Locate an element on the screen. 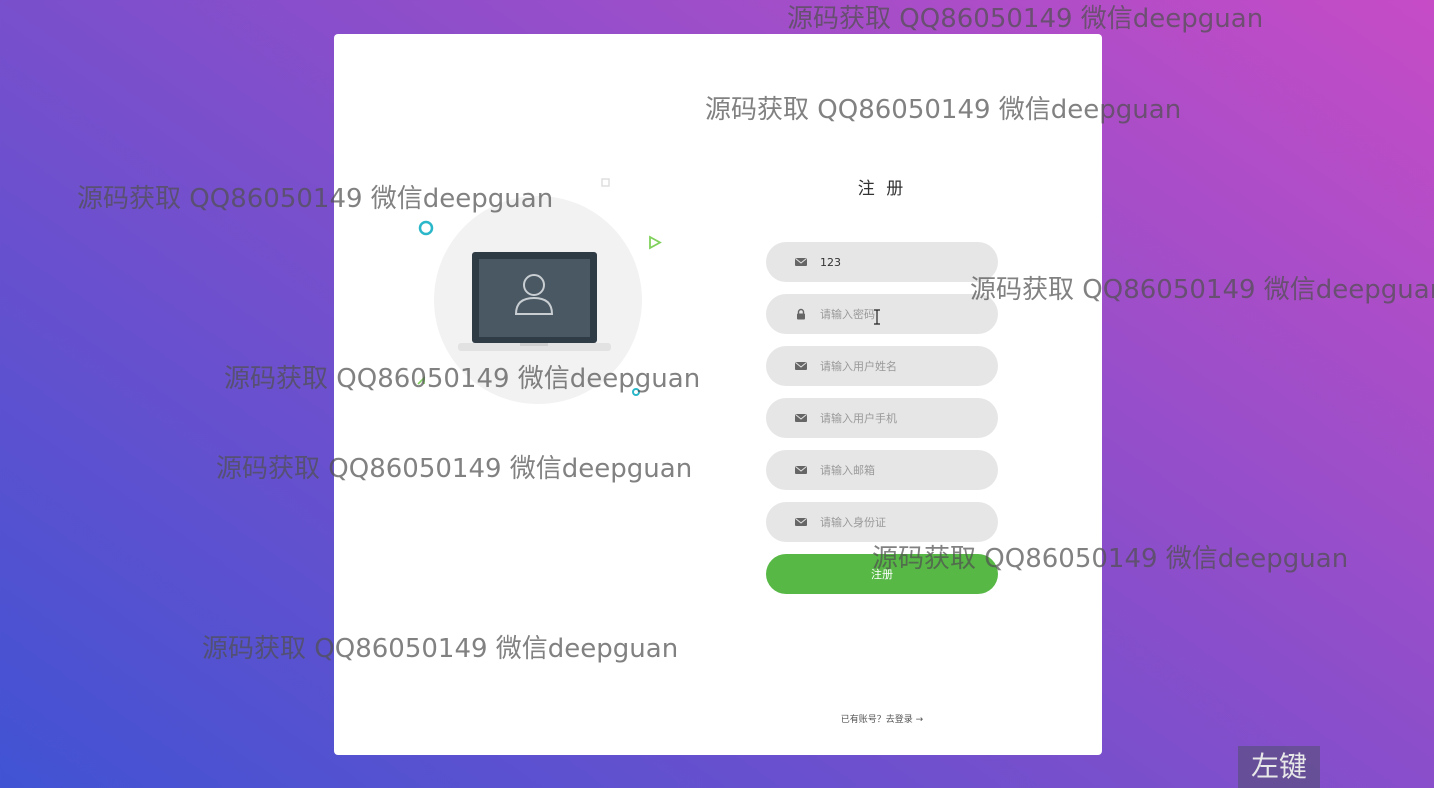 This screenshot has width=1434, height=788. realname-field is located at coordinates (882, 366).